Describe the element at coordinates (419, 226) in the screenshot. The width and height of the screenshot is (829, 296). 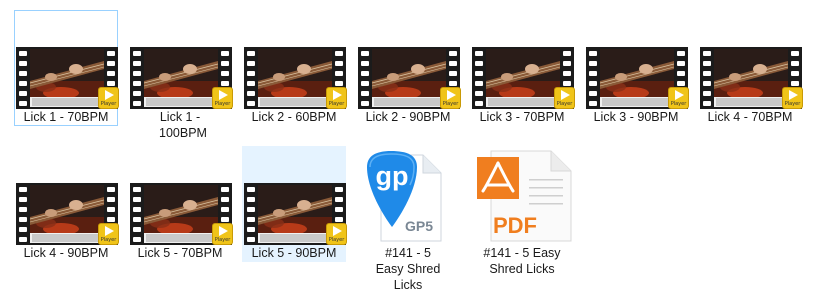
I see `gp5-badge: GP5` at that location.